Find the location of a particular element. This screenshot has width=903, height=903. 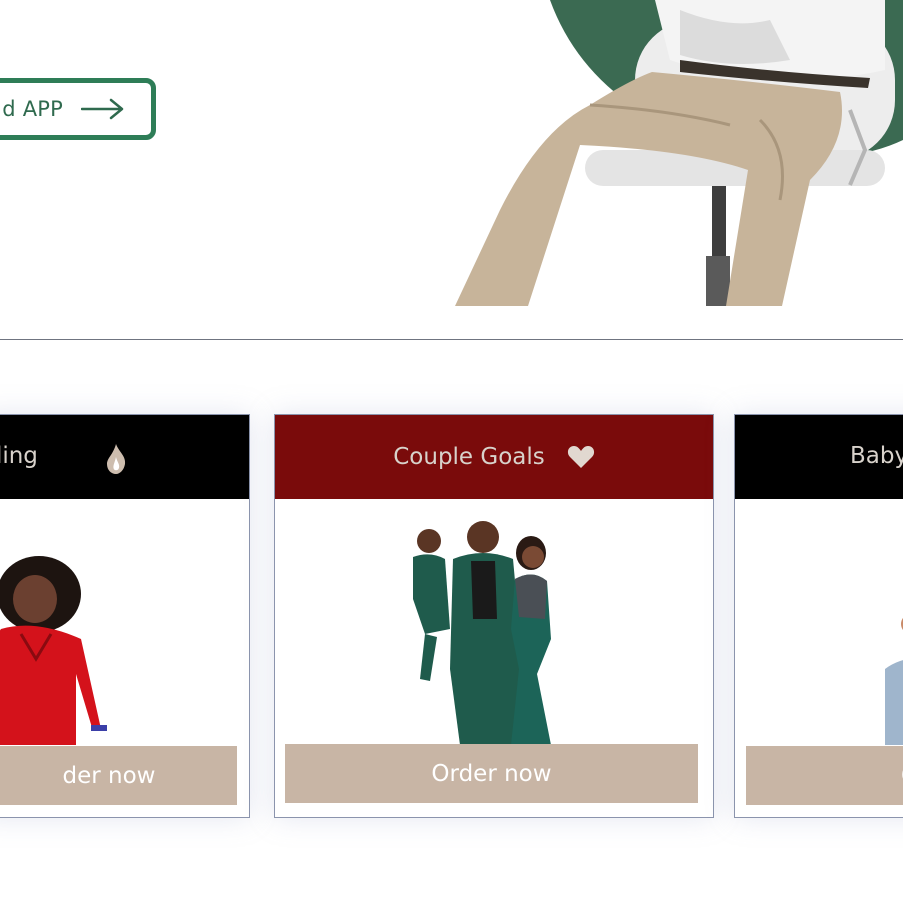

card-title: ending is located at coordinates (19, 456).